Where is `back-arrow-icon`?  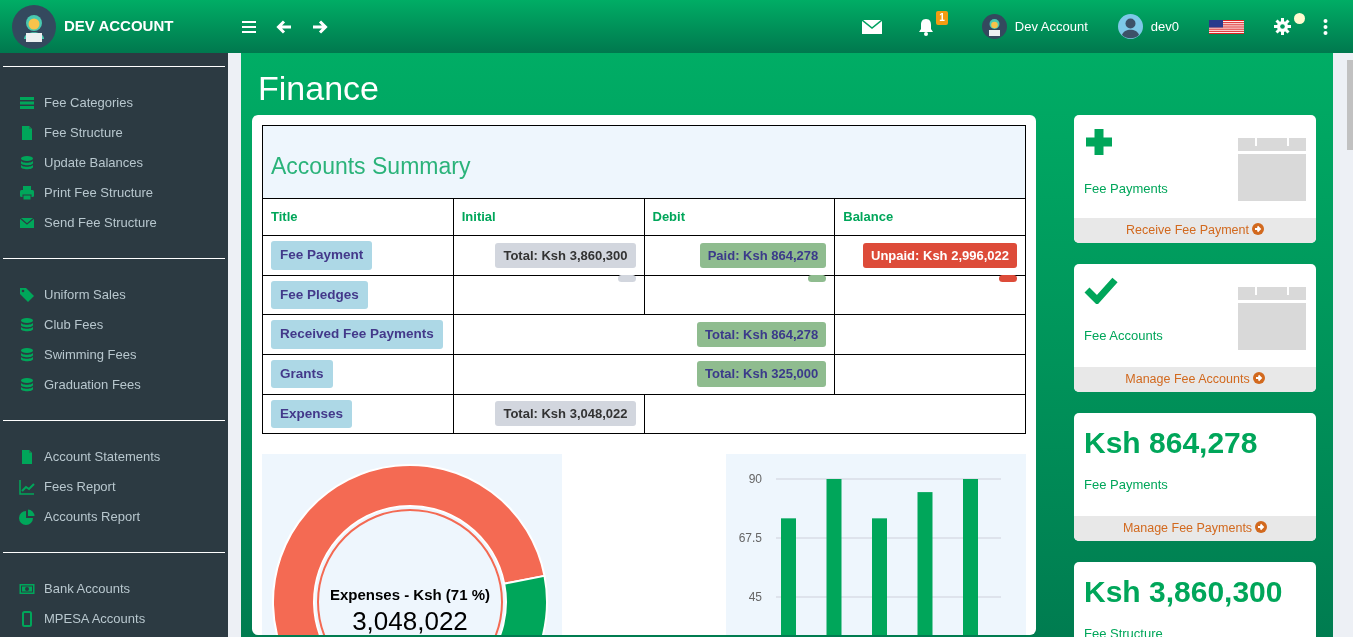
back-arrow-icon is located at coordinates (284, 26).